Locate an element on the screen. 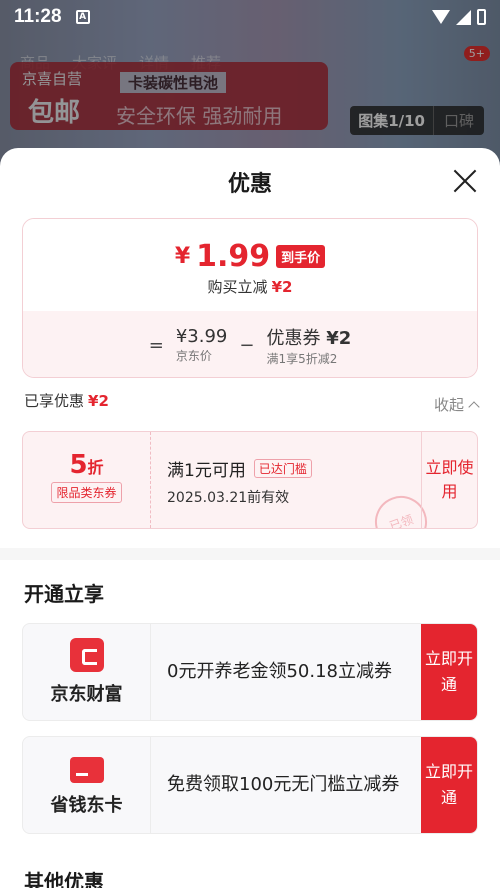 This screenshot has height=888, width=500. minus-sign: − is located at coordinates (247, 345).